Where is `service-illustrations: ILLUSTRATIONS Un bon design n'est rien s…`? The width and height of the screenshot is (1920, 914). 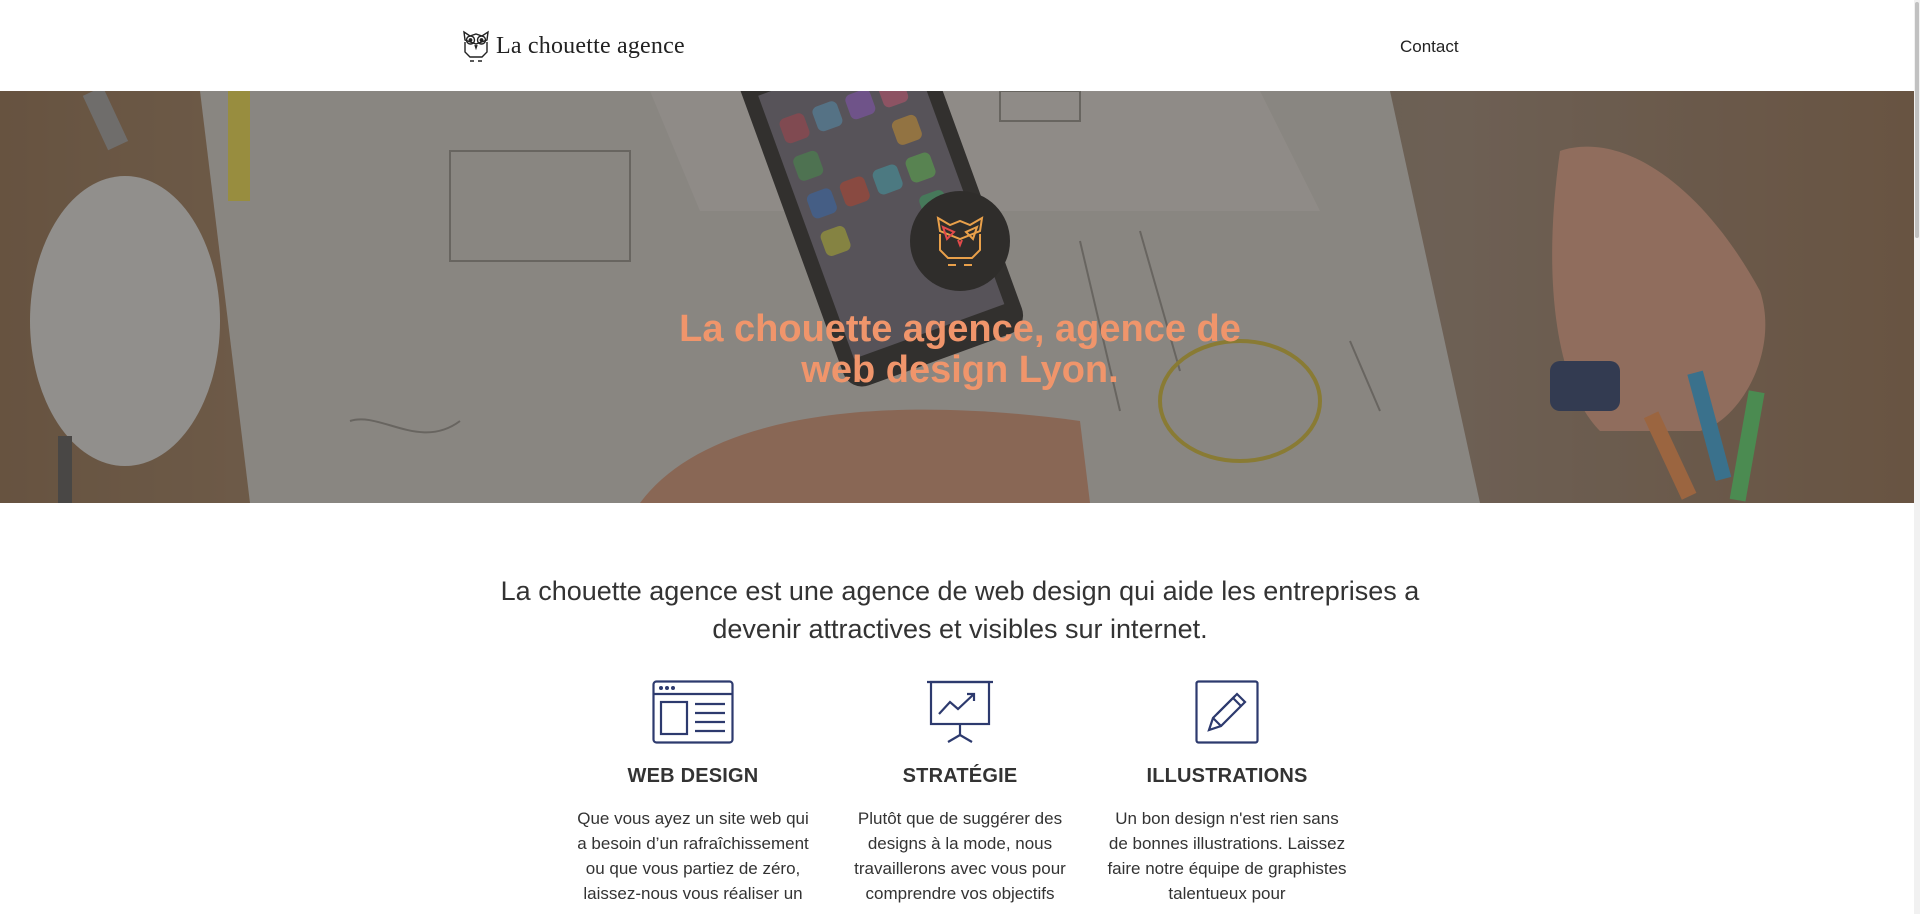 service-illustrations: ILLUSTRATIONS Un bon design n'est rien s… is located at coordinates (1227, 793).